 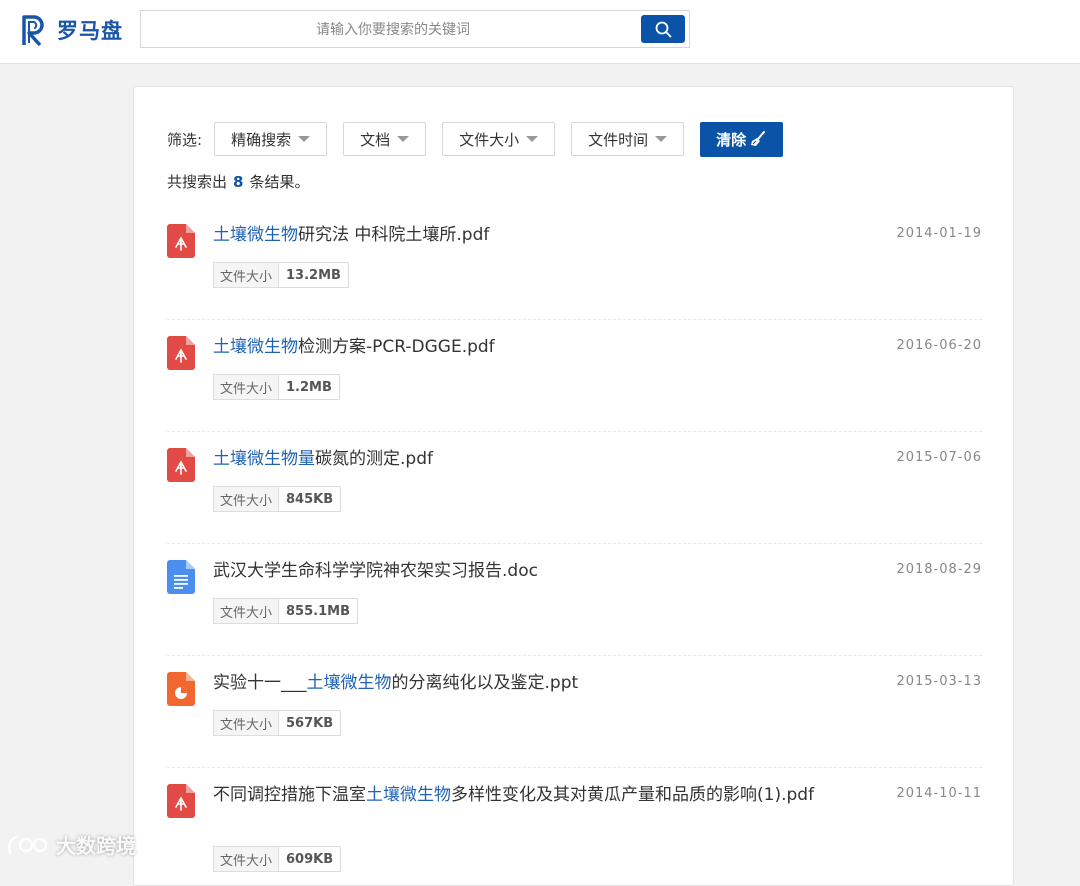 I want to click on result-title-link: 武汉大学生命科学学院神农架实习报告.doc, so click(x=533, y=571).